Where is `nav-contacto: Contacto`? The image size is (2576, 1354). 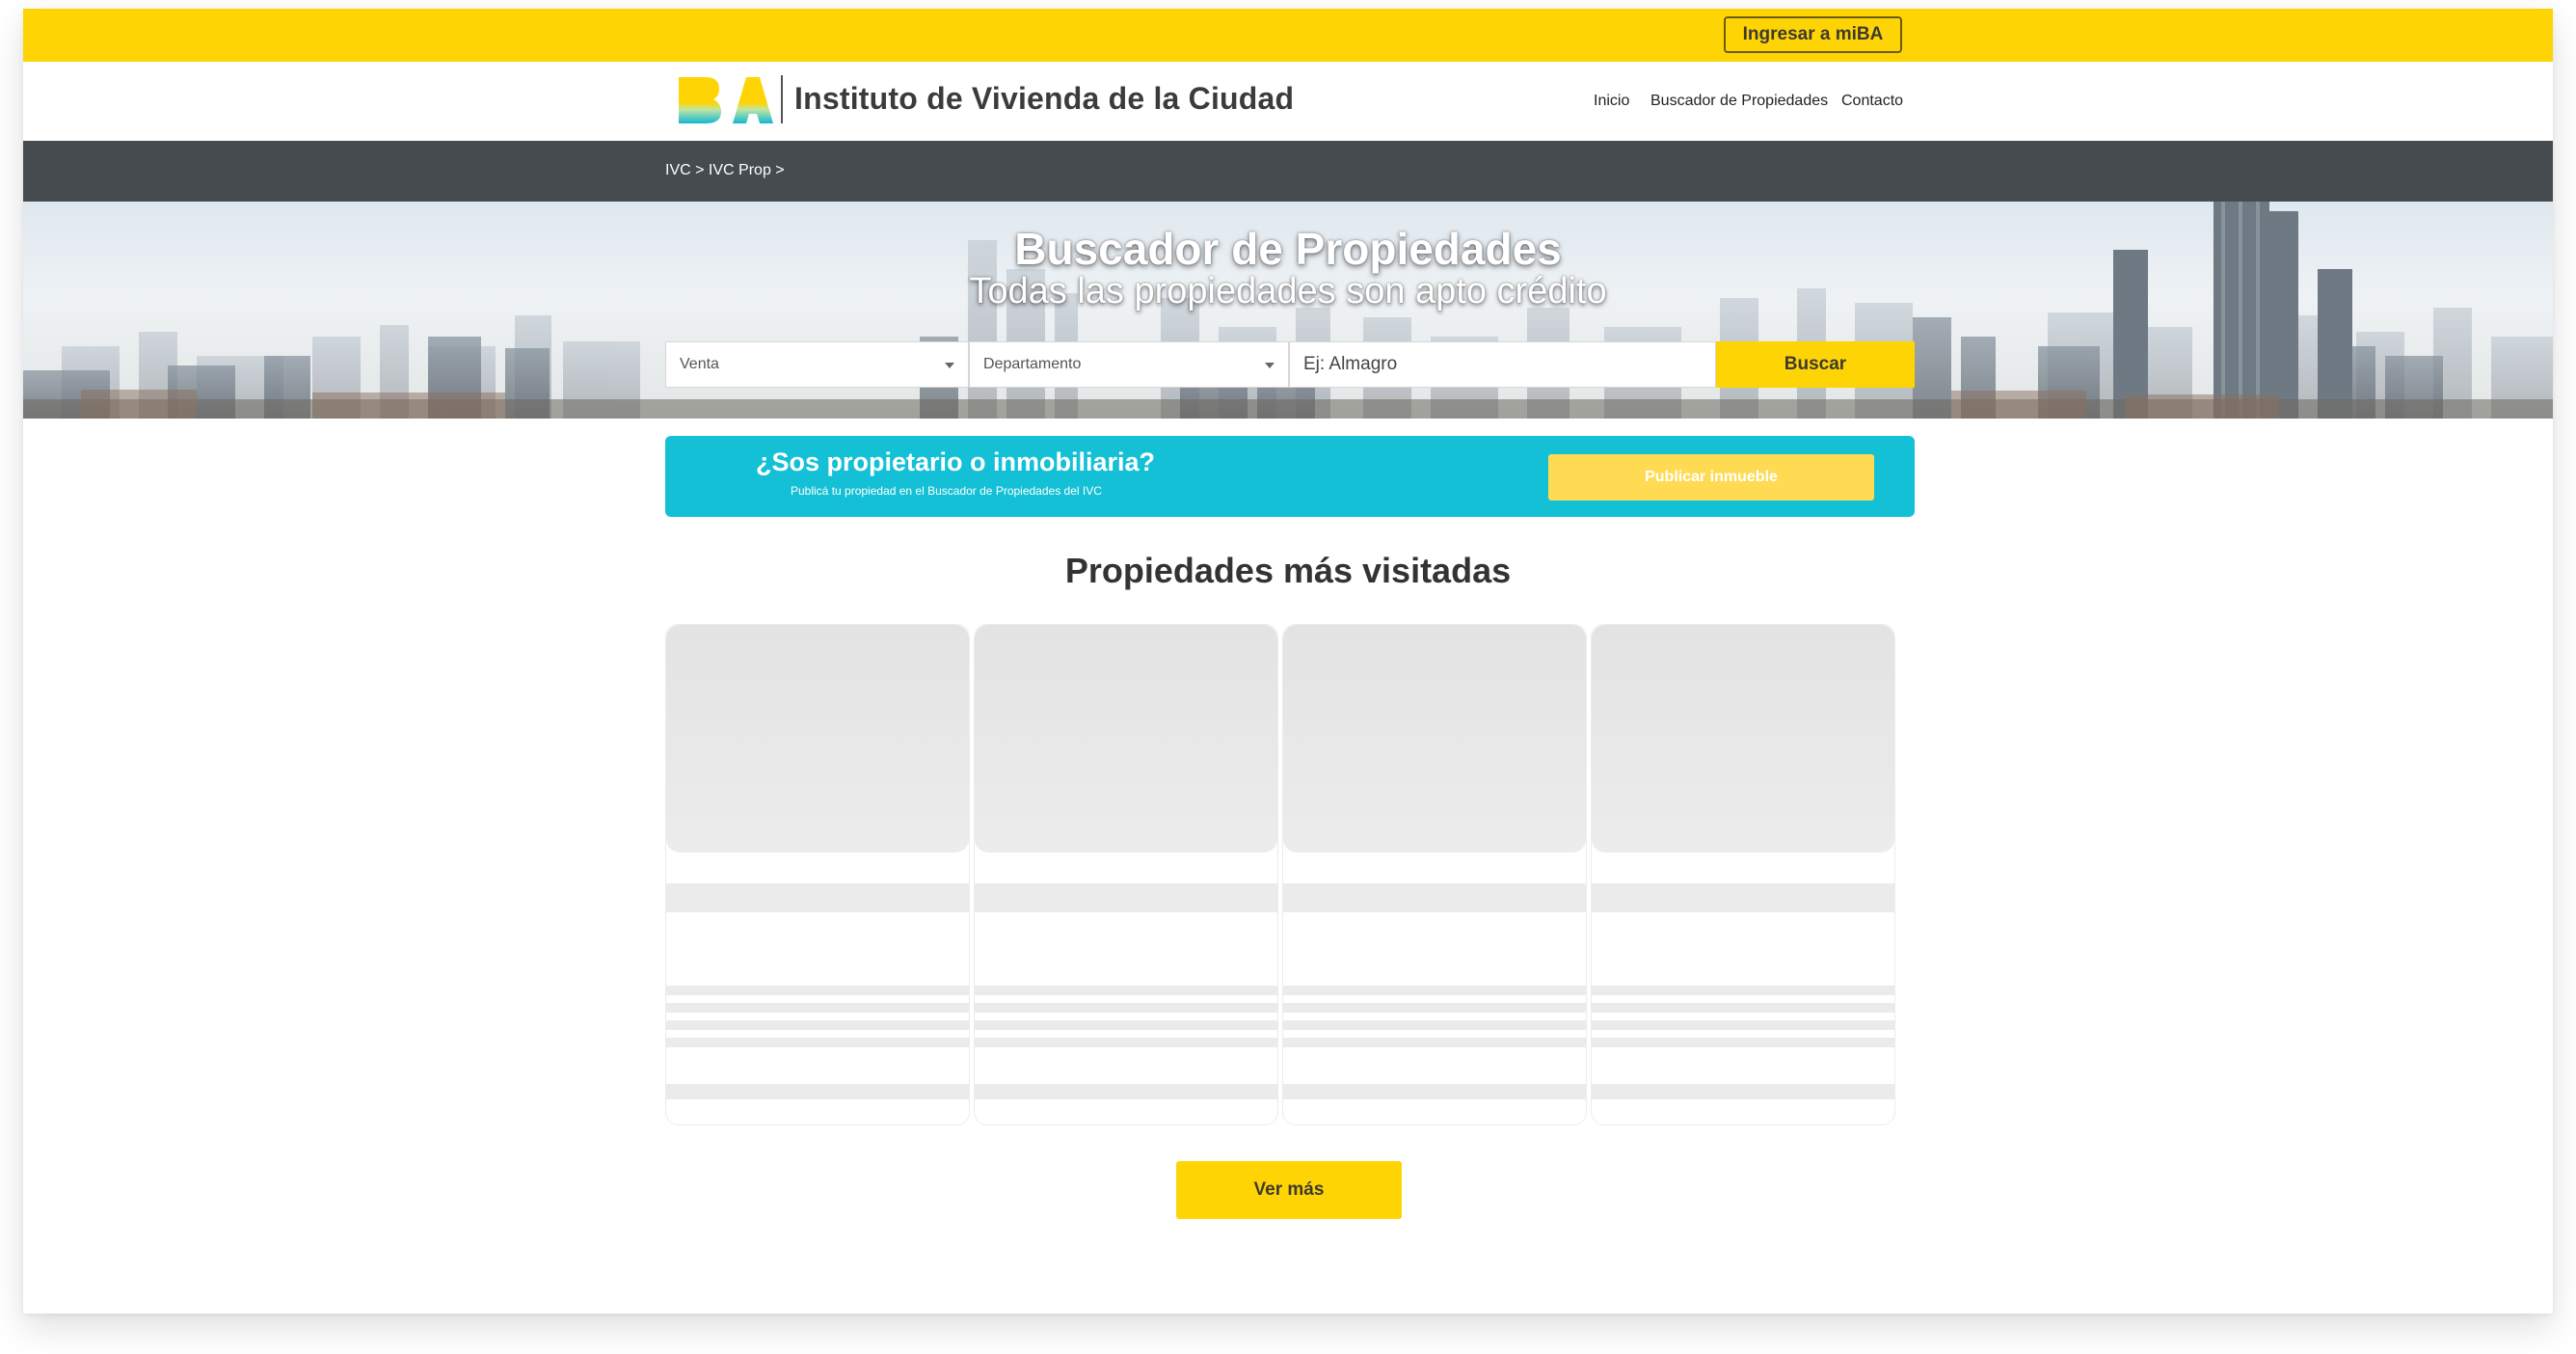 nav-contacto: Contacto is located at coordinates (1872, 101).